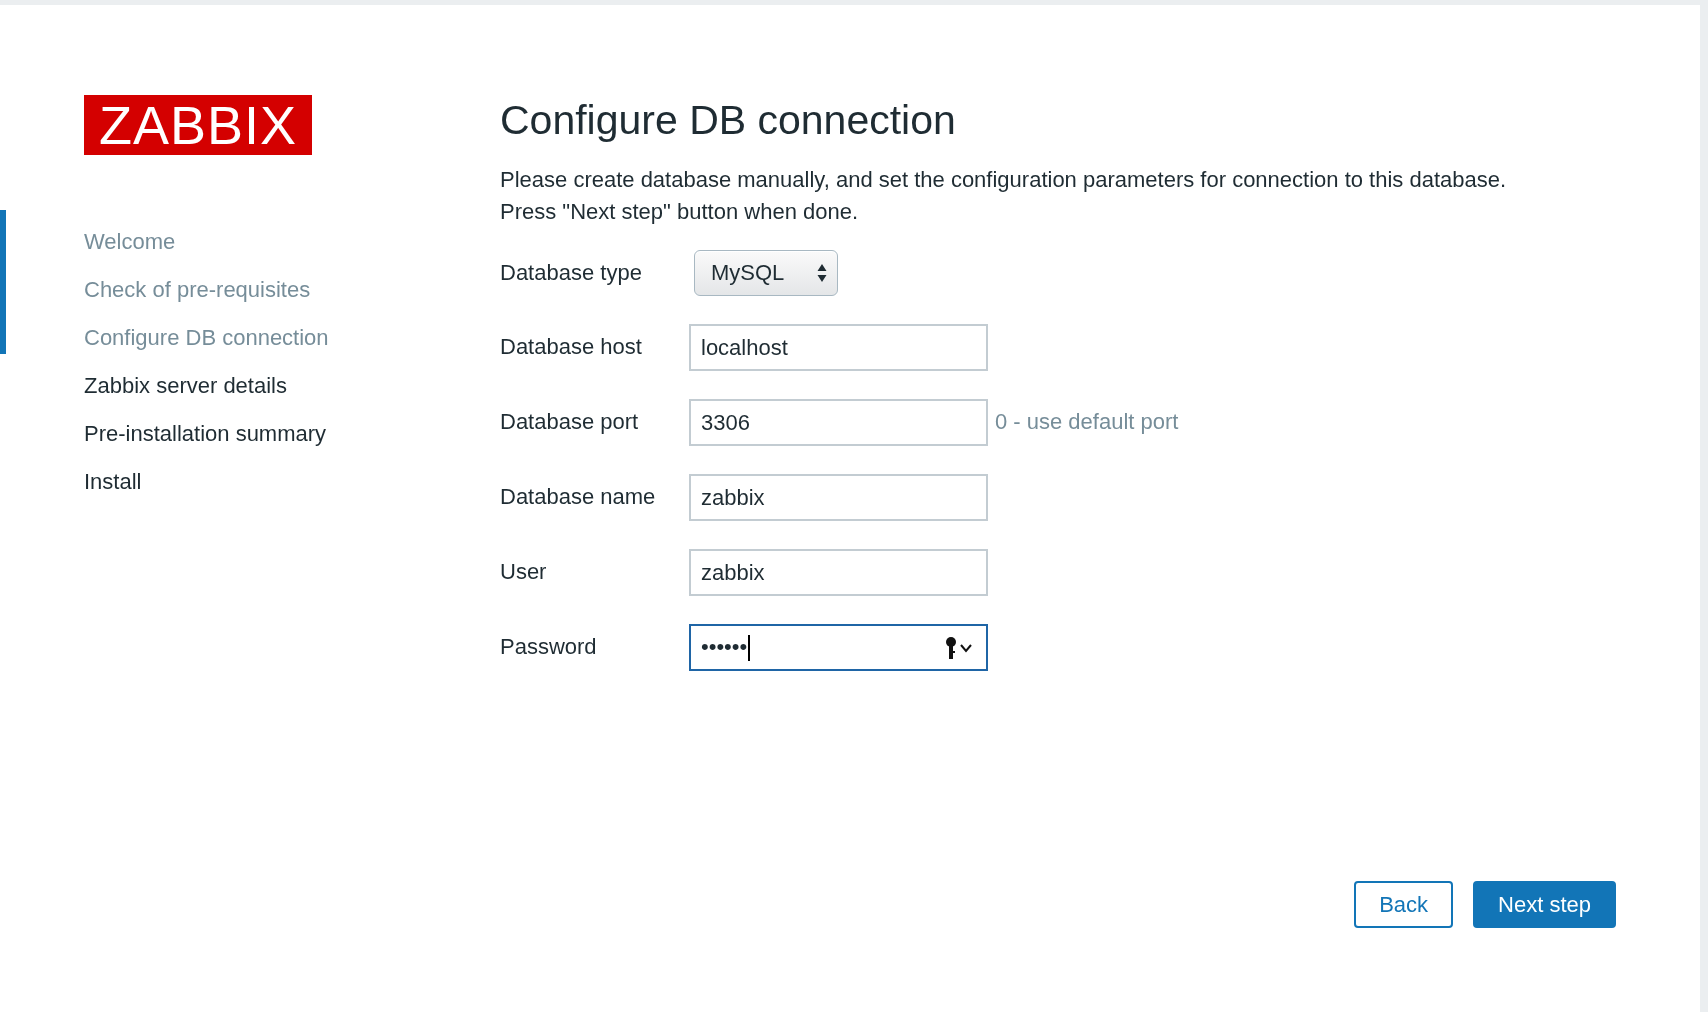  Describe the element at coordinates (205, 434) in the screenshot. I see `step-item: Pre-installation summary` at that location.